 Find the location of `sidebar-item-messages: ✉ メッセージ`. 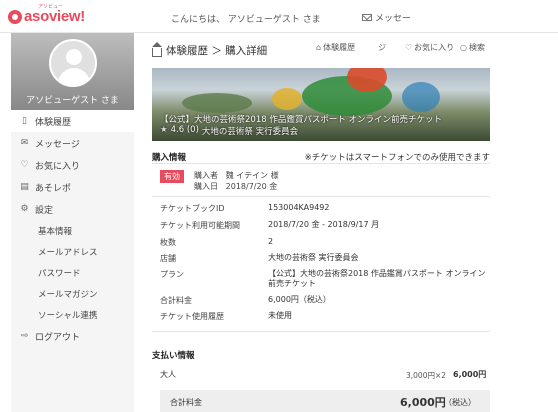

sidebar-item-messages: ✉ メッセージ is located at coordinates (72, 143).